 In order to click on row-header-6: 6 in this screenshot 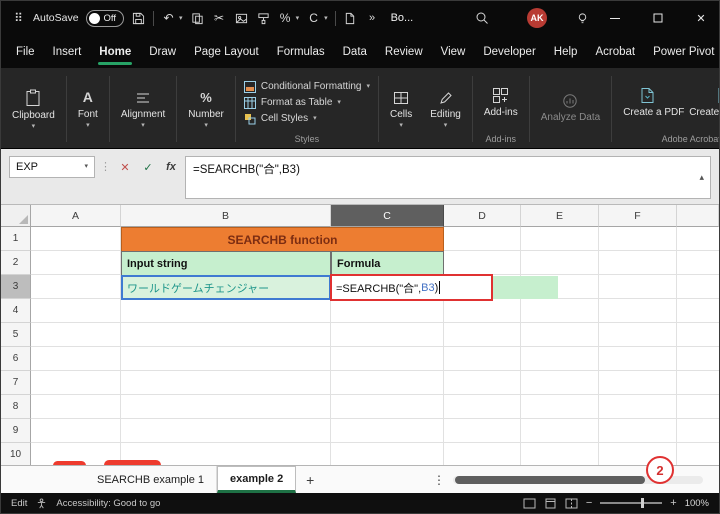, I will do `click(16, 359)`.